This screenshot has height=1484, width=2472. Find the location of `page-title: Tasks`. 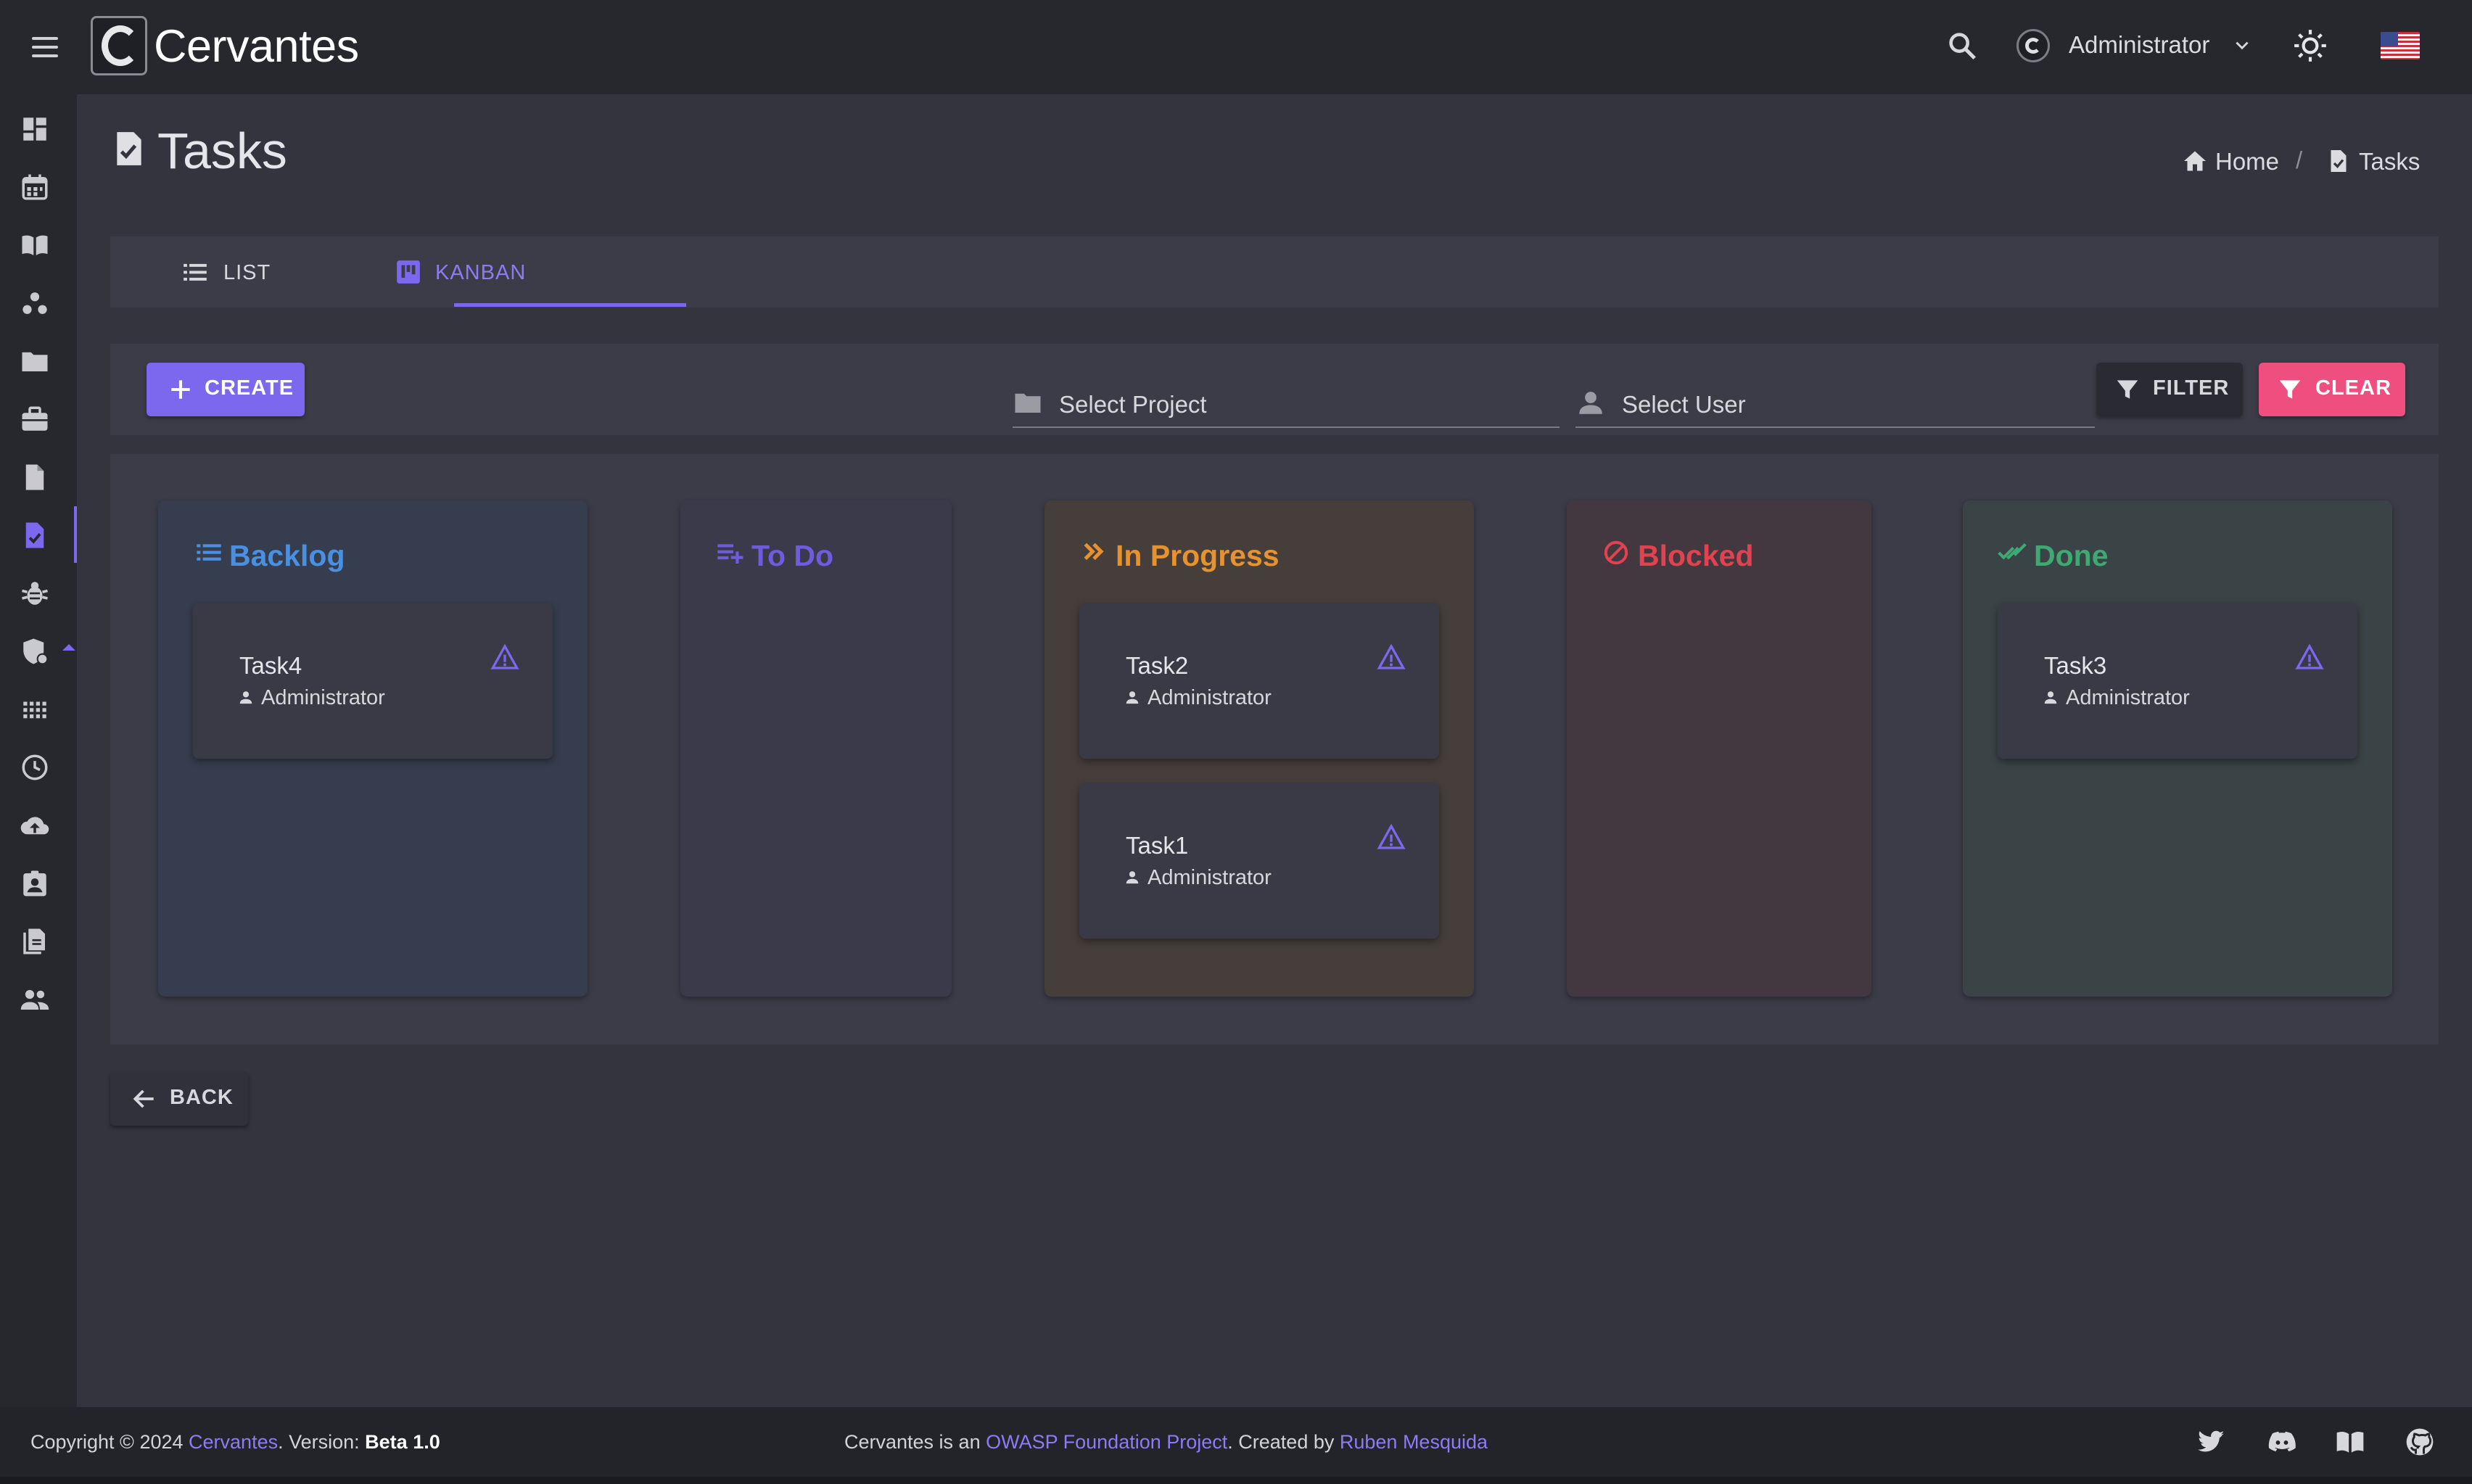

page-title: Tasks is located at coordinates (222, 151).